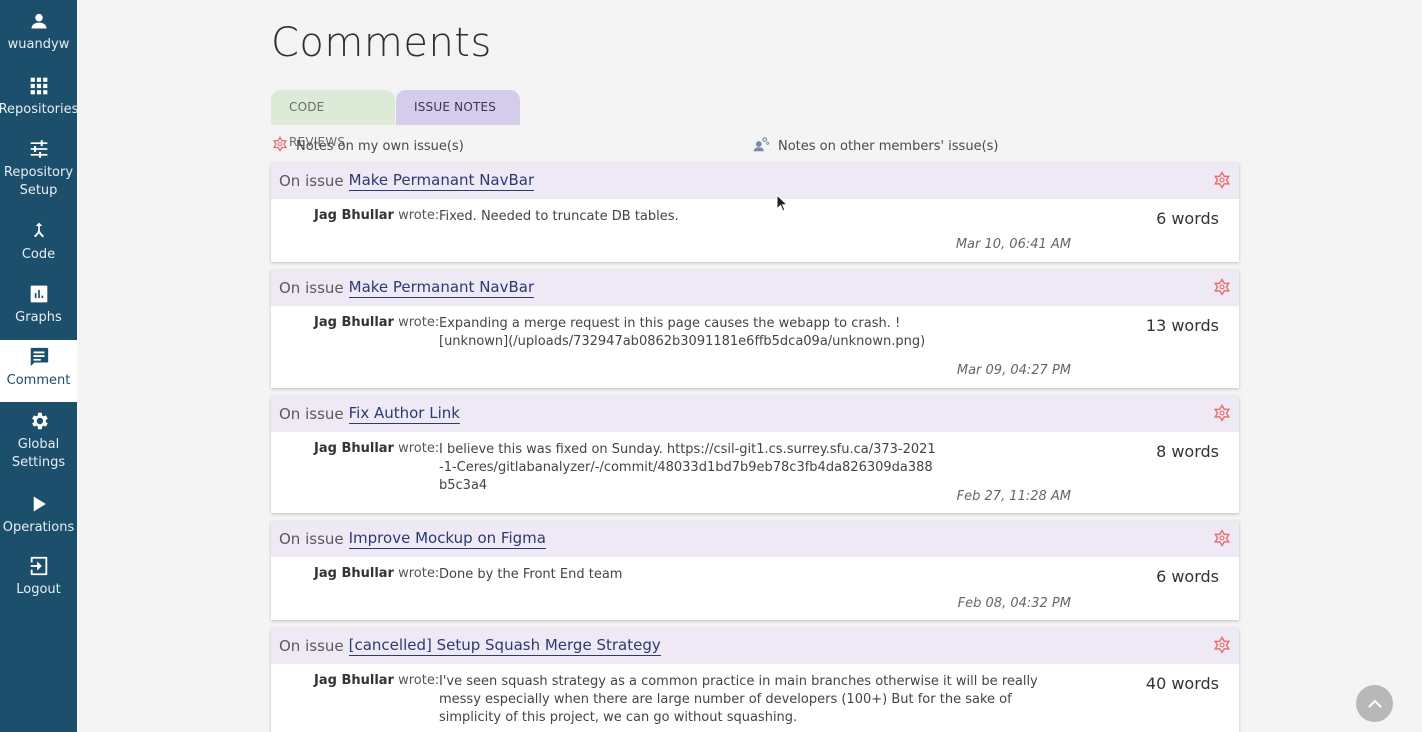 The width and height of the screenshot is (1422, 732). What do you see at coordinates (38, 181) in the screenshot?
I see `sidebar-item-label: Repository Setup` at bounding box center [38, 181].